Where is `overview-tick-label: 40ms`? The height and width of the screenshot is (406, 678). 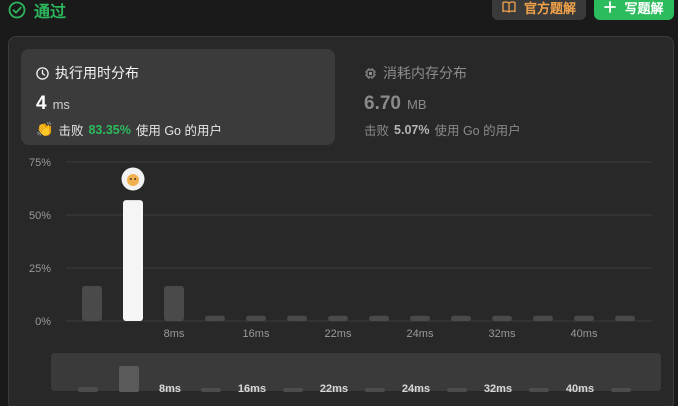 overview-tick-label: 40ms is located at coordinates (580, 389).